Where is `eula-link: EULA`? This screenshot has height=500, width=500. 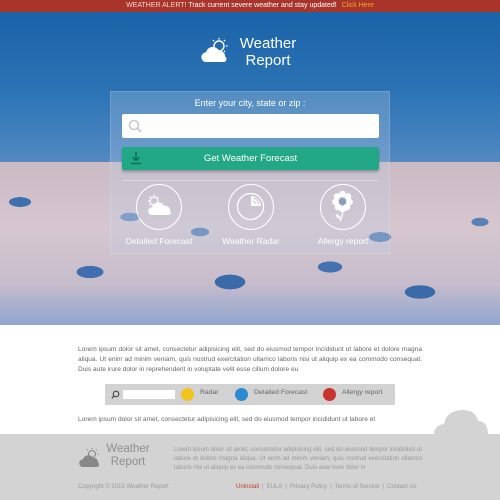 eula-link: EULA is located at coordinates (275, 487).